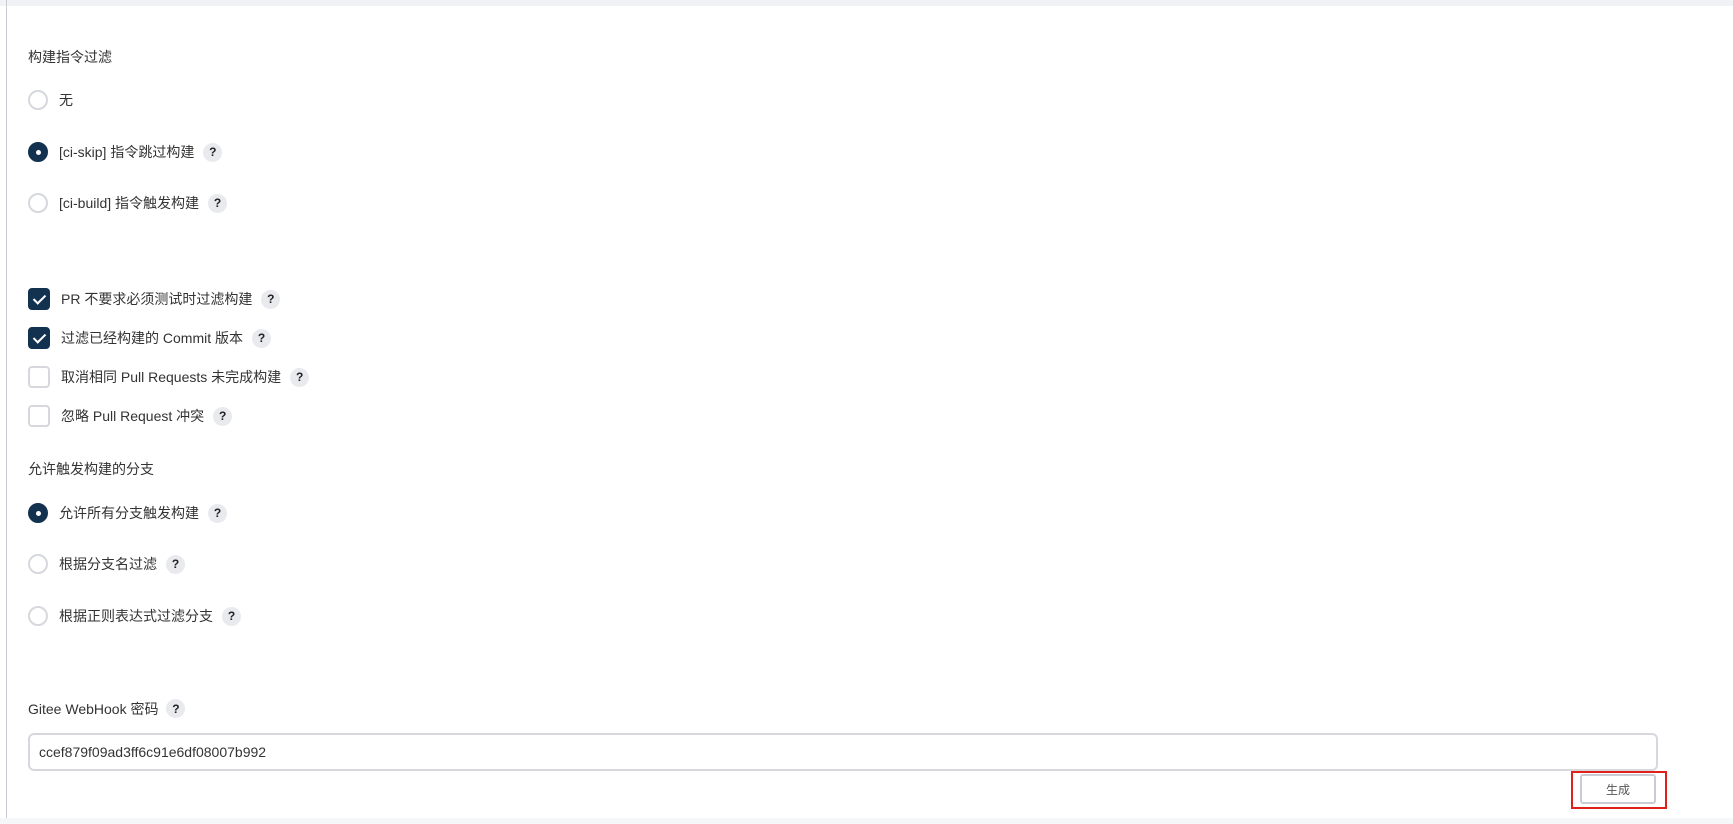 The image size is (1733, 824). I want to click on webhook-secret-input, so click(843, 752).